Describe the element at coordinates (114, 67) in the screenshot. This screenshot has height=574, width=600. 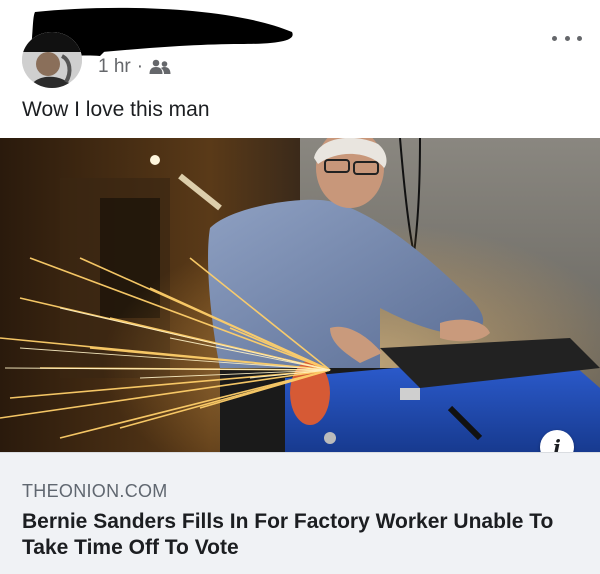
I see `timestamp-link: 1 hr` at that location.